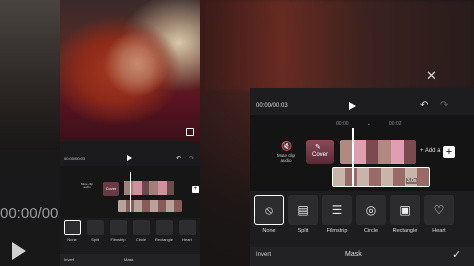 The height and width of the screenshot is (266, 474). Describe the element at coordinates (430, 151) in the screenshot. I see `add-audio-label: + Add a` at that location.